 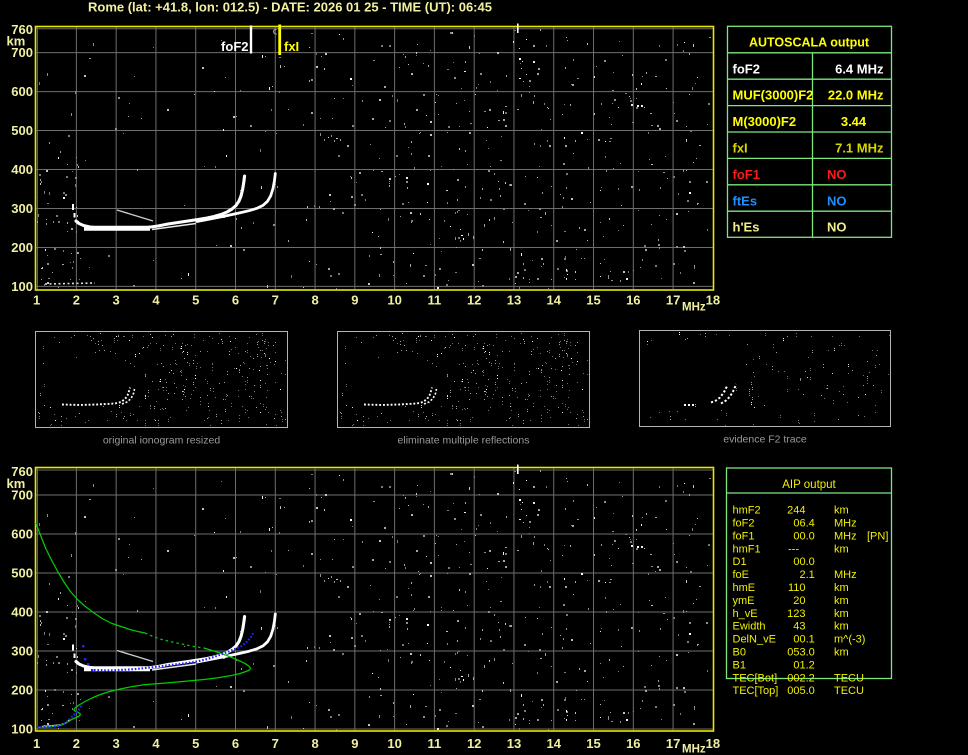 What do you see at coordinates (744, 588) in the screenshot?
I see `svg-text: hmE` at bounding box center [744, 588].